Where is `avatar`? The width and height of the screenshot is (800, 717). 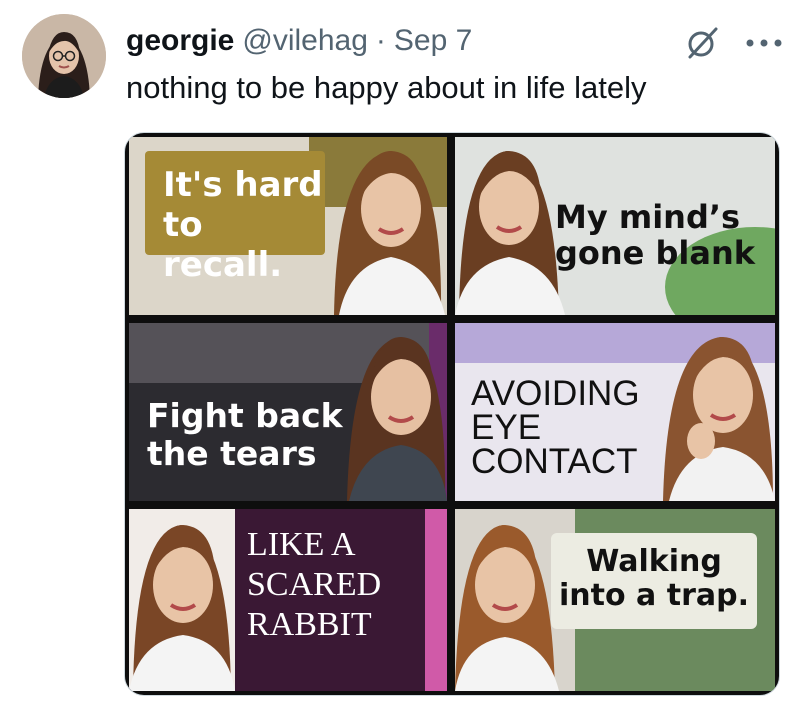 avatar is located at coordinates (64, 56).